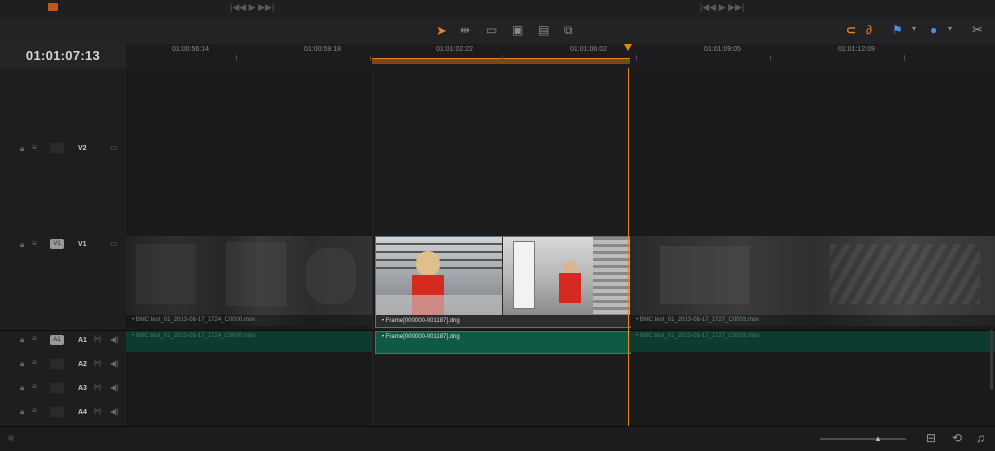 This screenshot has height=451, width=995. I want to click on trim-icon: ⇹, so click(465, 30).